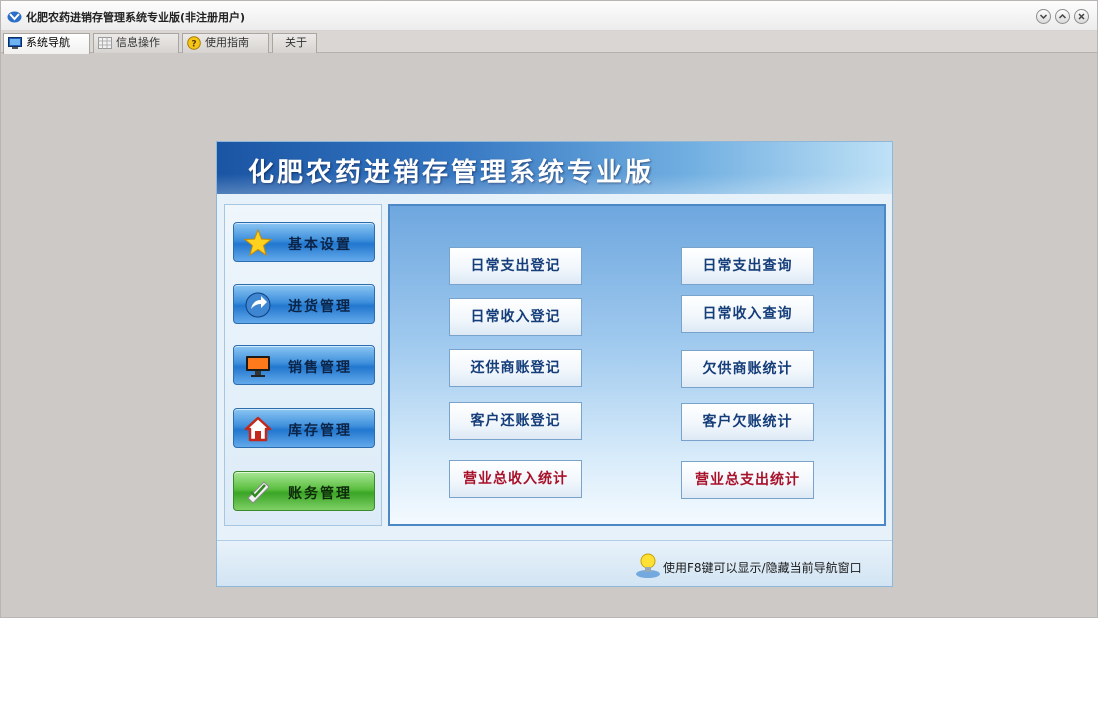 The width and height of the screenshot is (1098, 711). I want to click on customer-repayment-register-button: 客户还账登记, so click(515, 421).